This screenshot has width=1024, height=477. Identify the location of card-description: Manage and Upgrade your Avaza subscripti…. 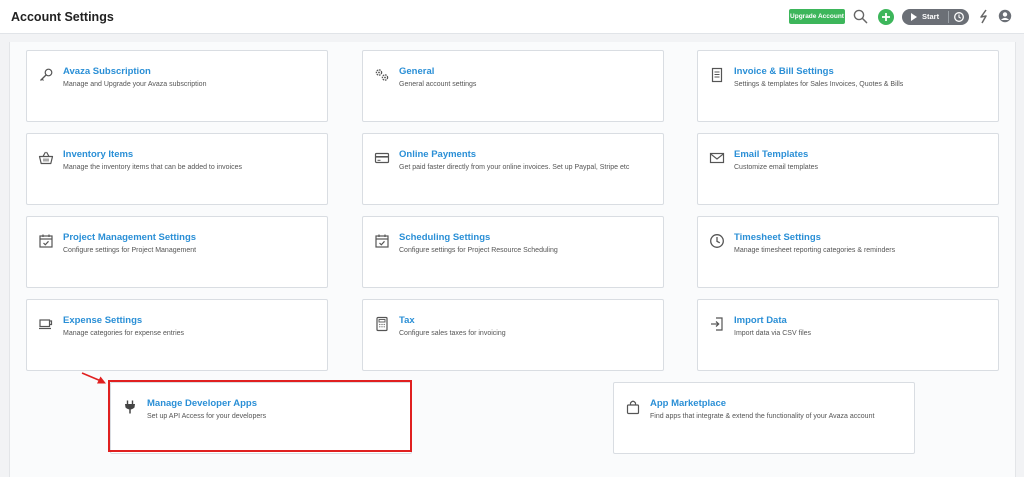
(135, 84).